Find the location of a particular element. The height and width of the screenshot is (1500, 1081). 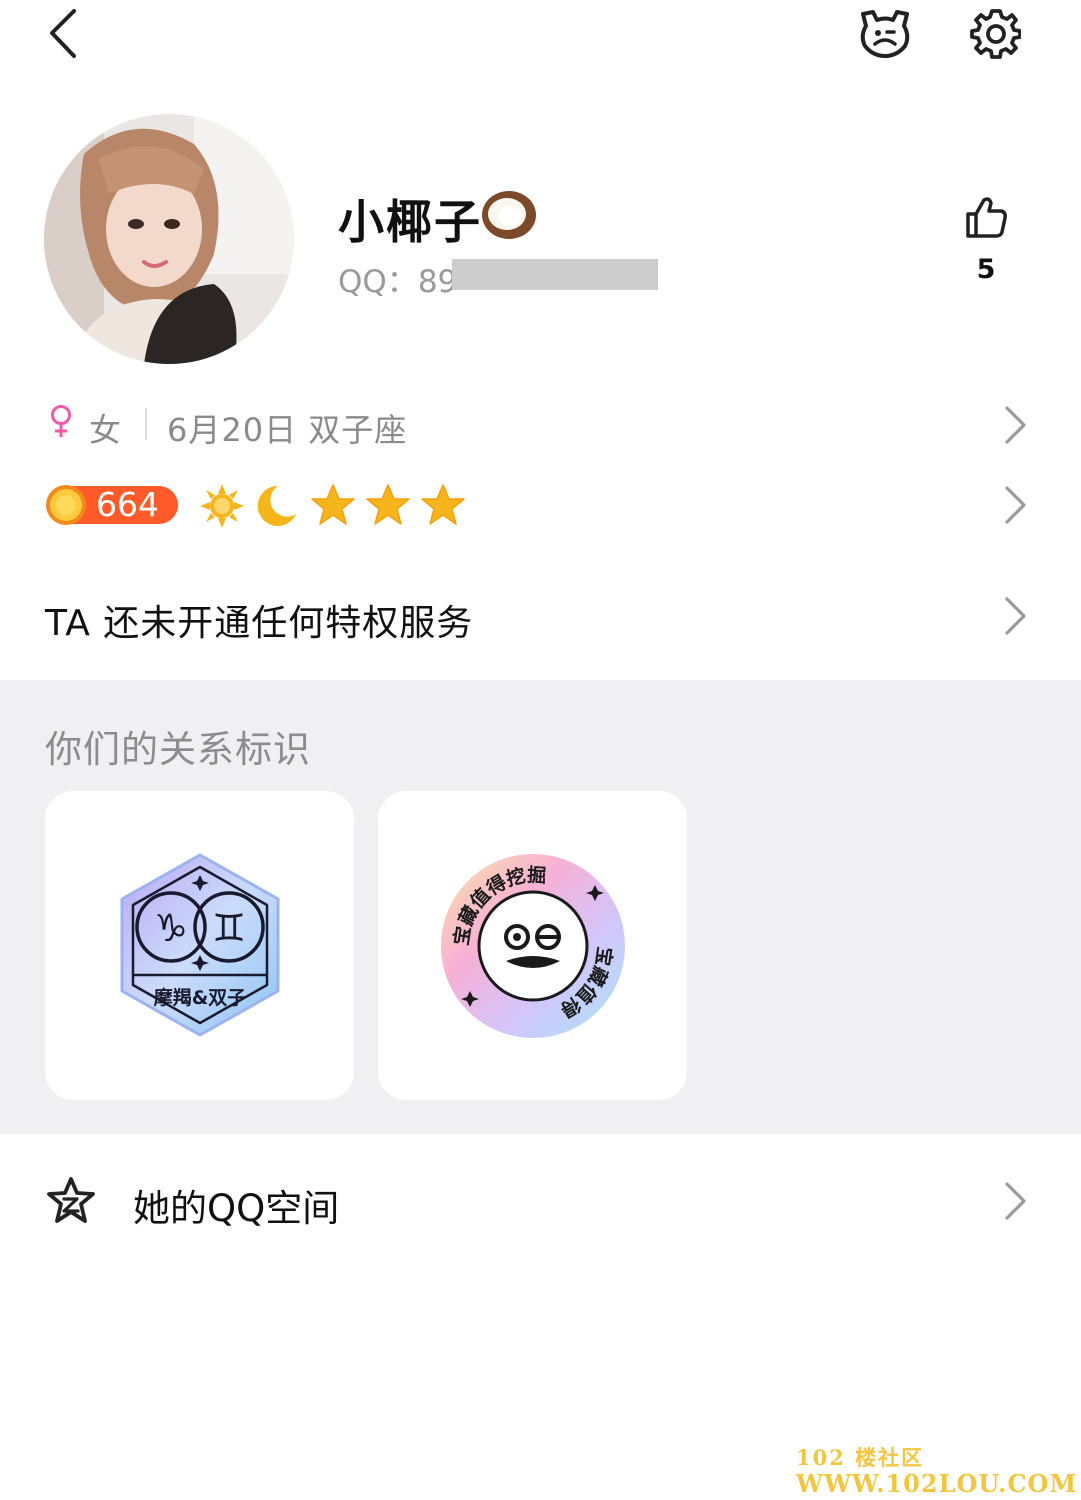

zodiac-badge-icon: ♑ ♊ is located at coordinates (200, 945).